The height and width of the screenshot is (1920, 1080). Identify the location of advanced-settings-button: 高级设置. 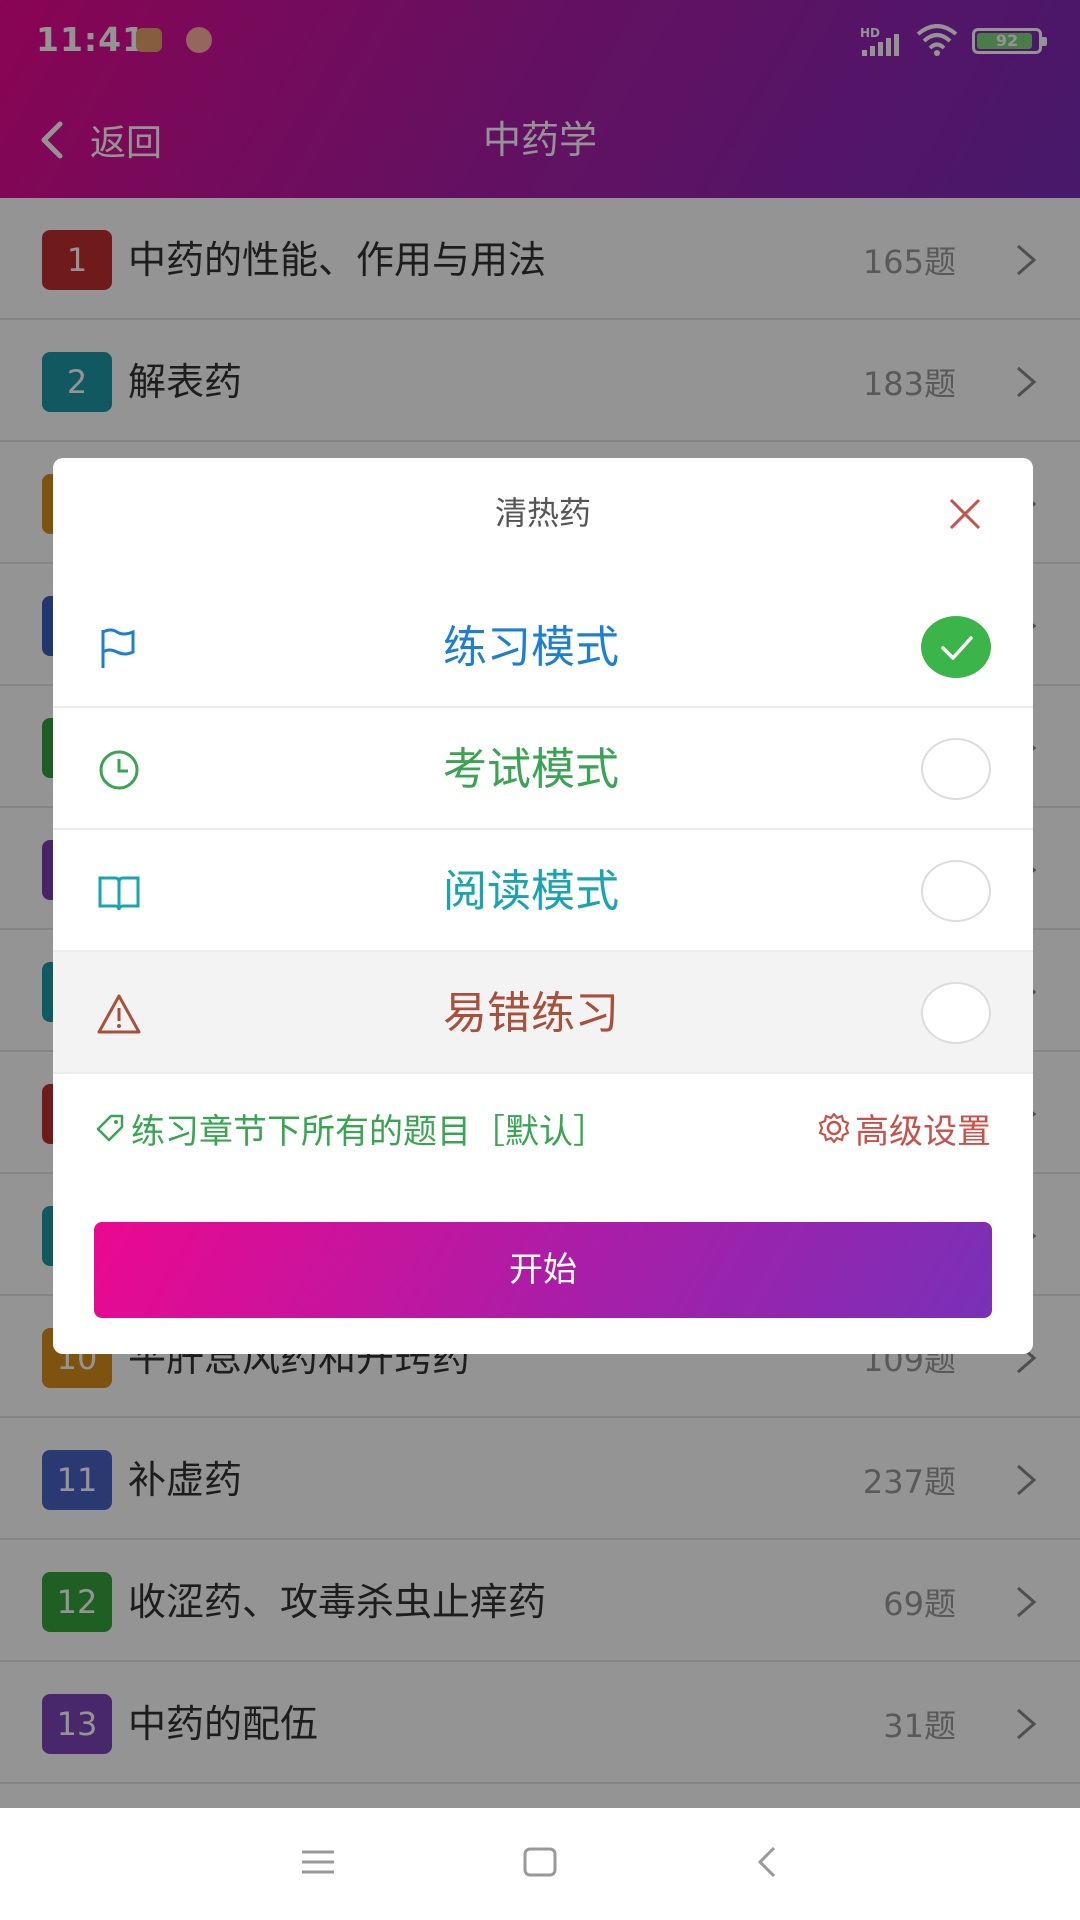
(904, 1128).